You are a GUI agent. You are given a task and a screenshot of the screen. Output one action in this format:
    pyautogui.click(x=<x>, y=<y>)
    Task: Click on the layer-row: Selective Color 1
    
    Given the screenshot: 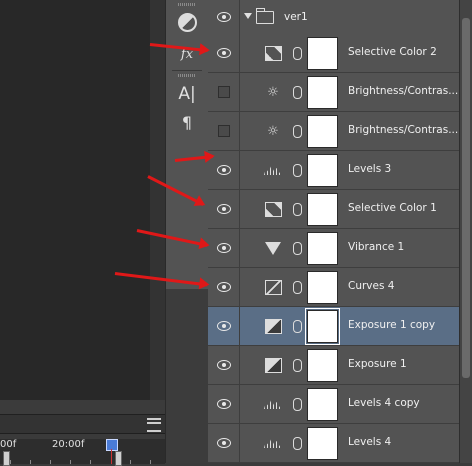 What is the action you would take?
    pyautogui.click(x=333, y=209)
    